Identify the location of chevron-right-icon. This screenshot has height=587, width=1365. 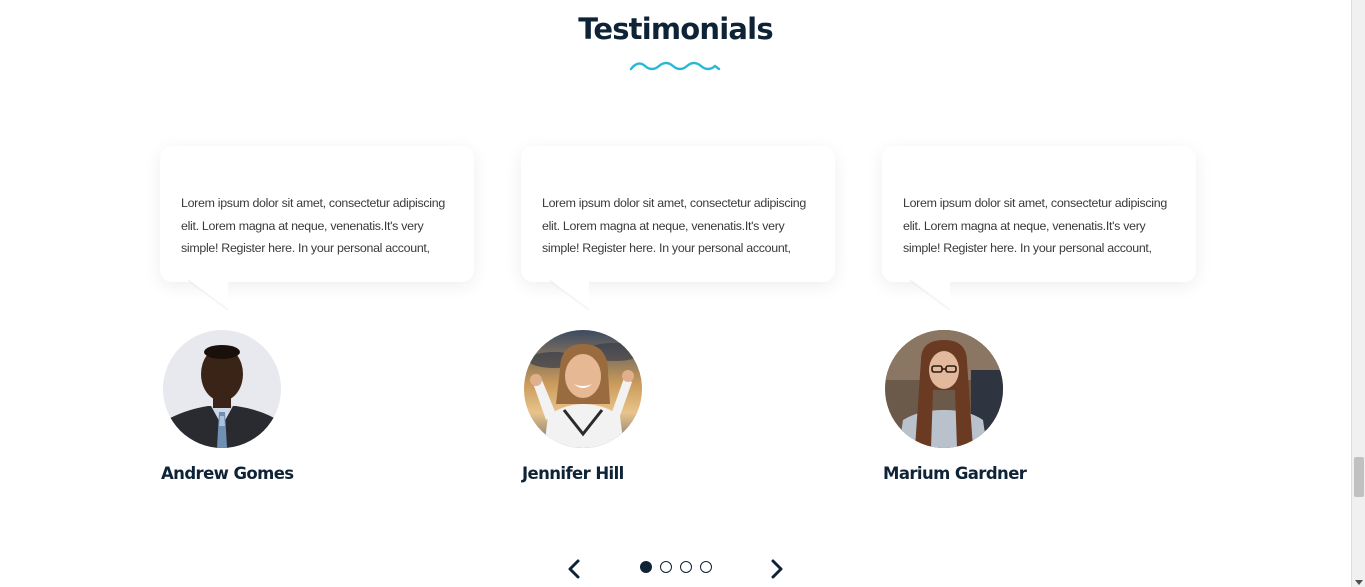
(777, 569).